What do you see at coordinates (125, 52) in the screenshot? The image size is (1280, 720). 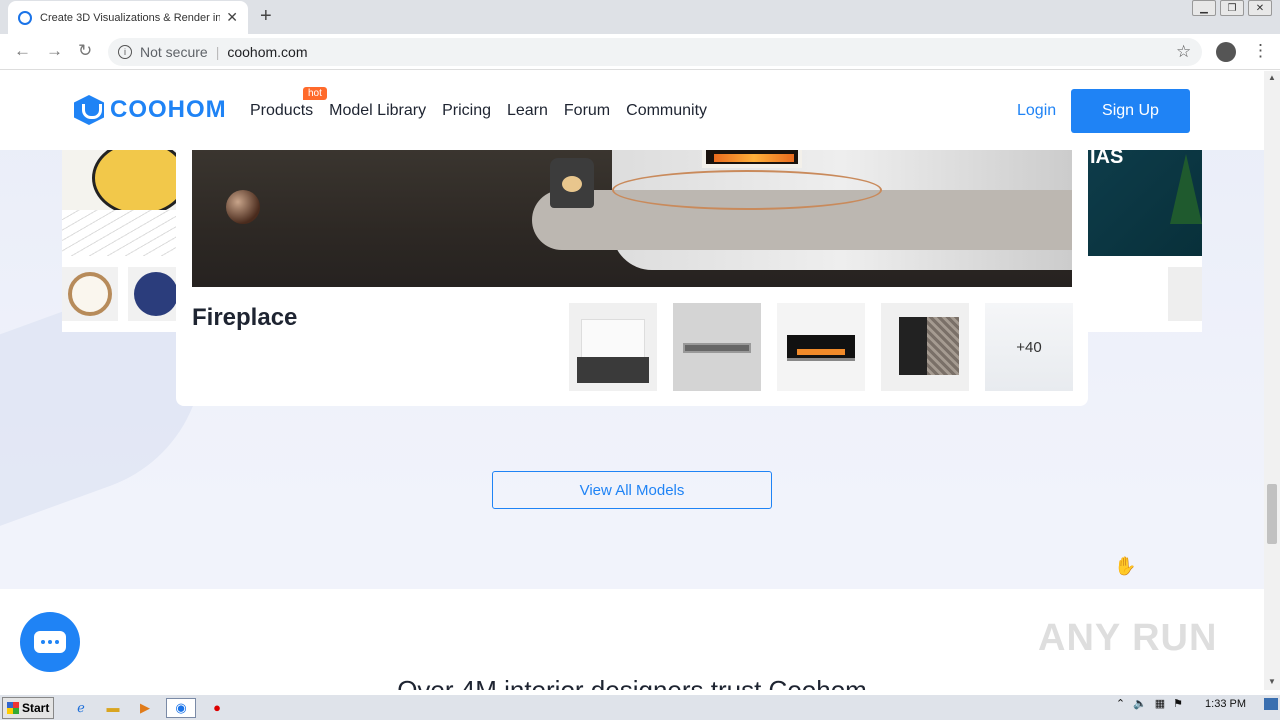 I see `info-icon: i` at bounding box center [125, 52].